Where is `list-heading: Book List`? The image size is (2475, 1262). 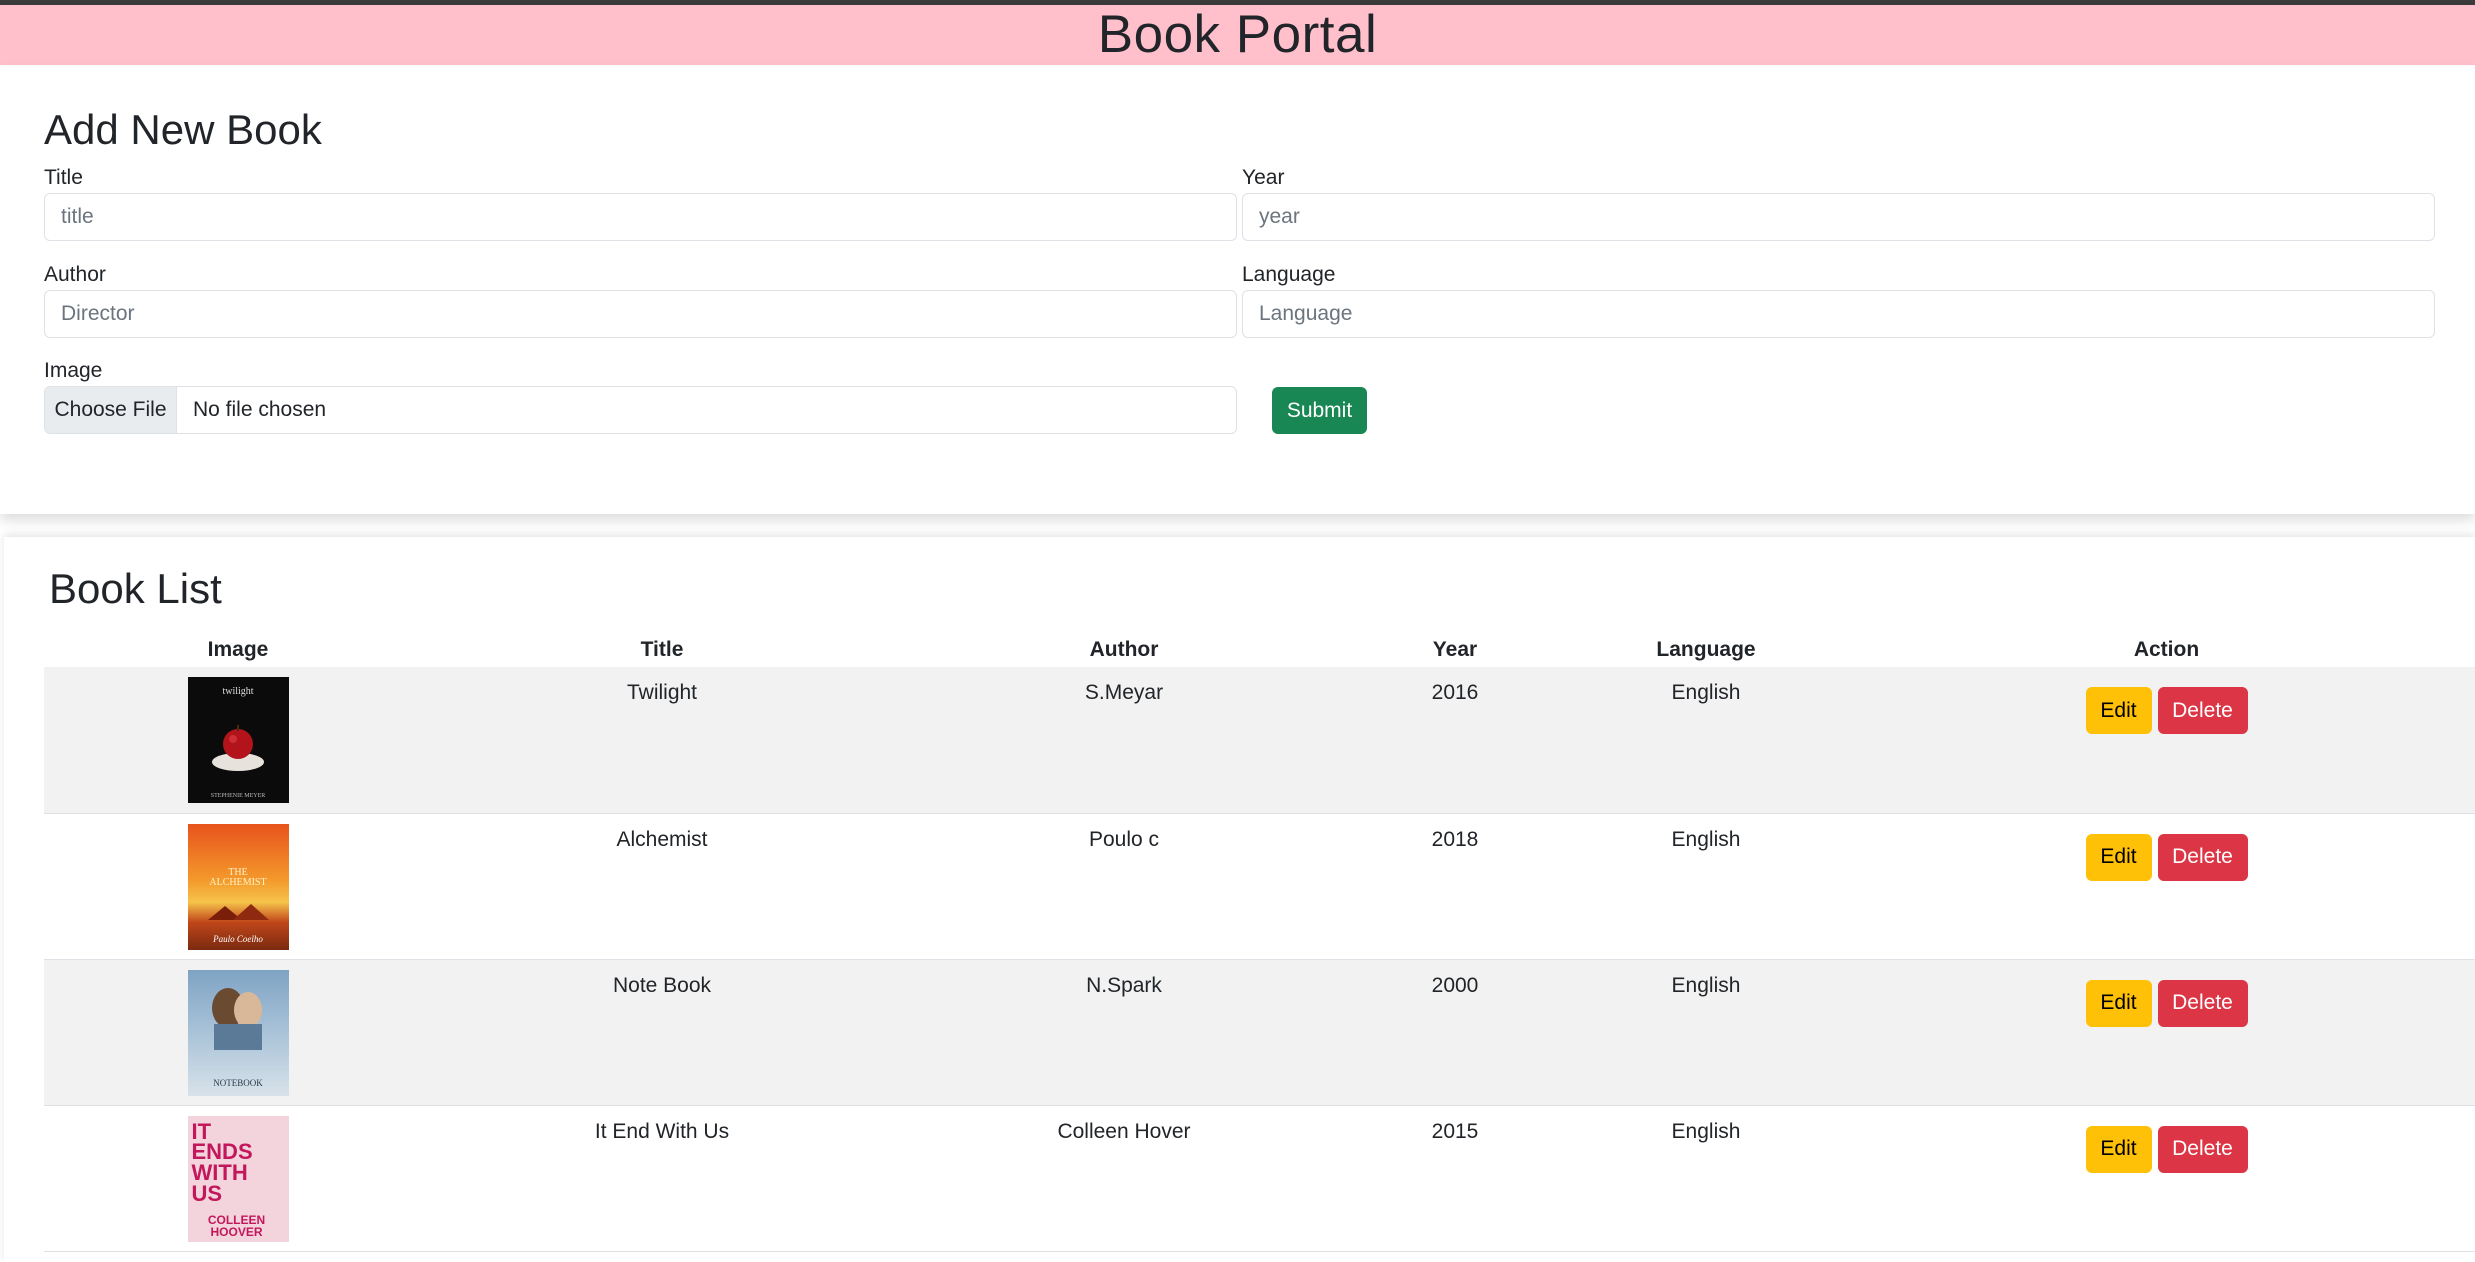
list-heading: Book List is located at coordinates (135, 588).